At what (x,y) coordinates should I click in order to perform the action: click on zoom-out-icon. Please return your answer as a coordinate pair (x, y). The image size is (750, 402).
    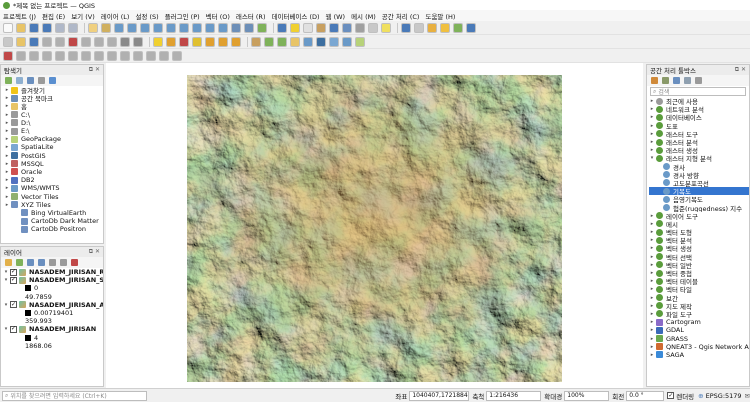
    Looking at the image, I should click on (132, 27).